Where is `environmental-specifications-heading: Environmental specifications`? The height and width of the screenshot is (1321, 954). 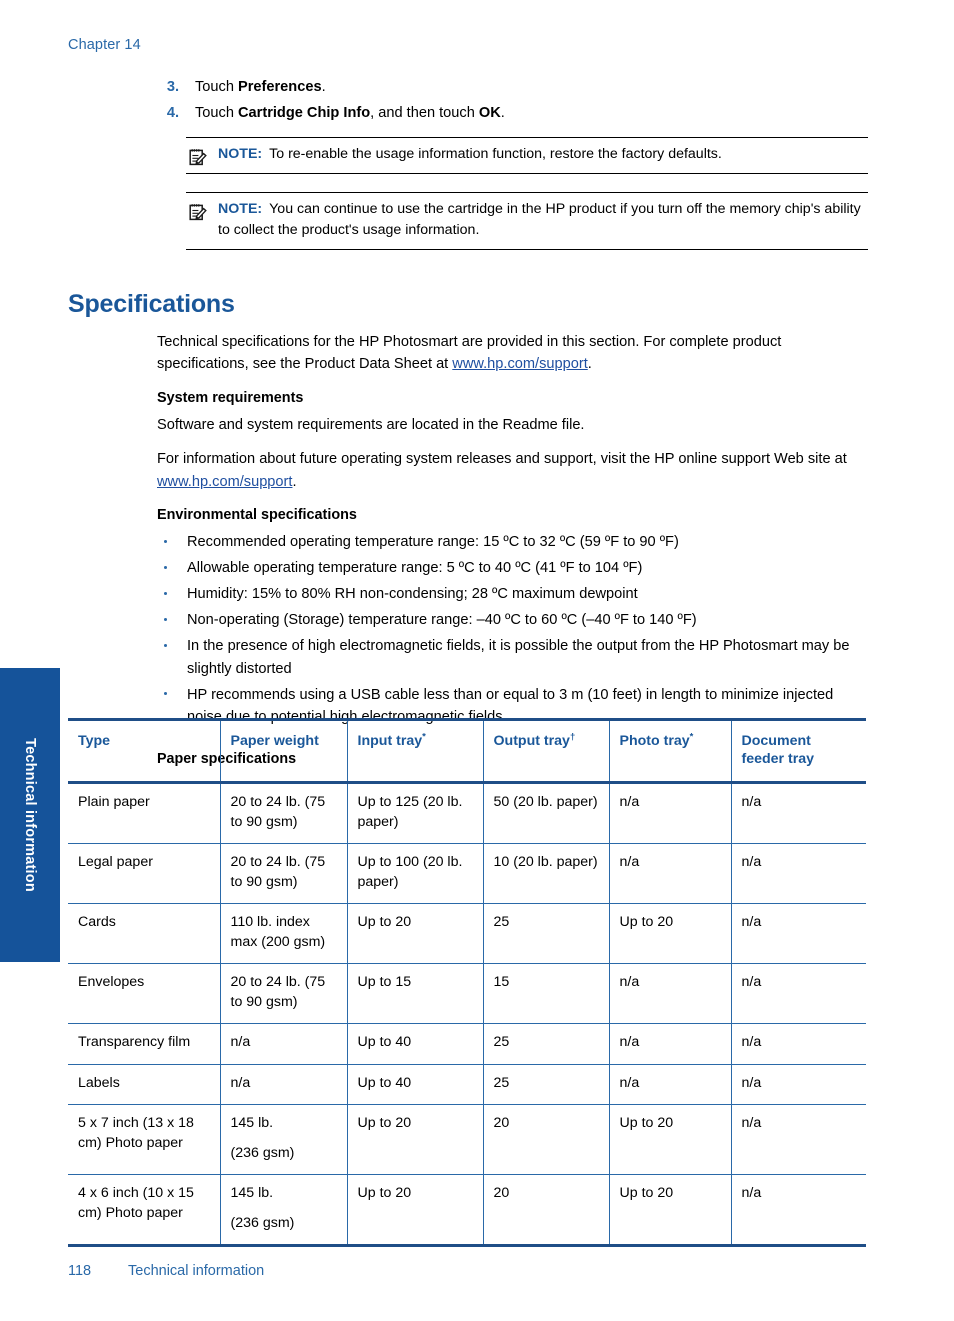 environmental-specifications-heading: Environmental specifications is located at coordinates (257, 515).